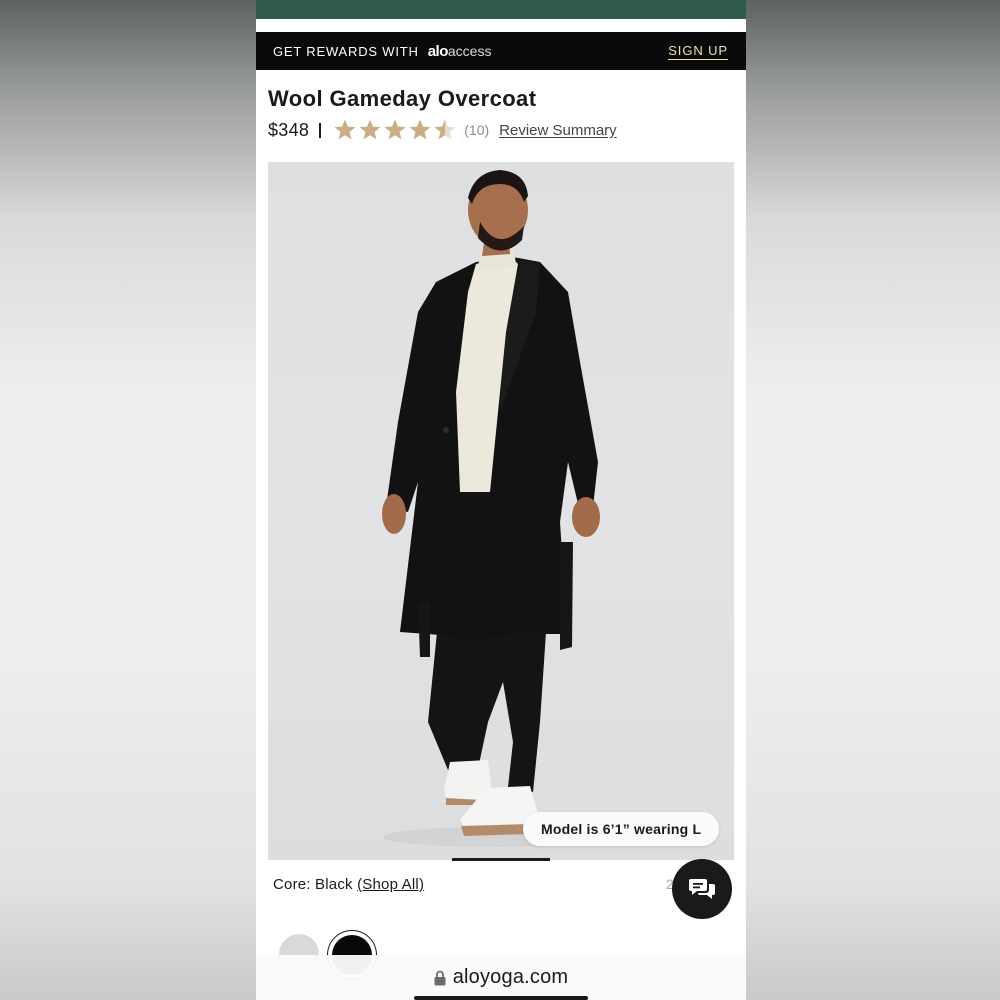 The height and width of the screenshot is (1000, 1000). What do you see at coordinates (501, 51) in the screenshot?
I see `rewards-banner: GET REWARDS WITH alo access SIGN UP` at bounding box center [501, 51].